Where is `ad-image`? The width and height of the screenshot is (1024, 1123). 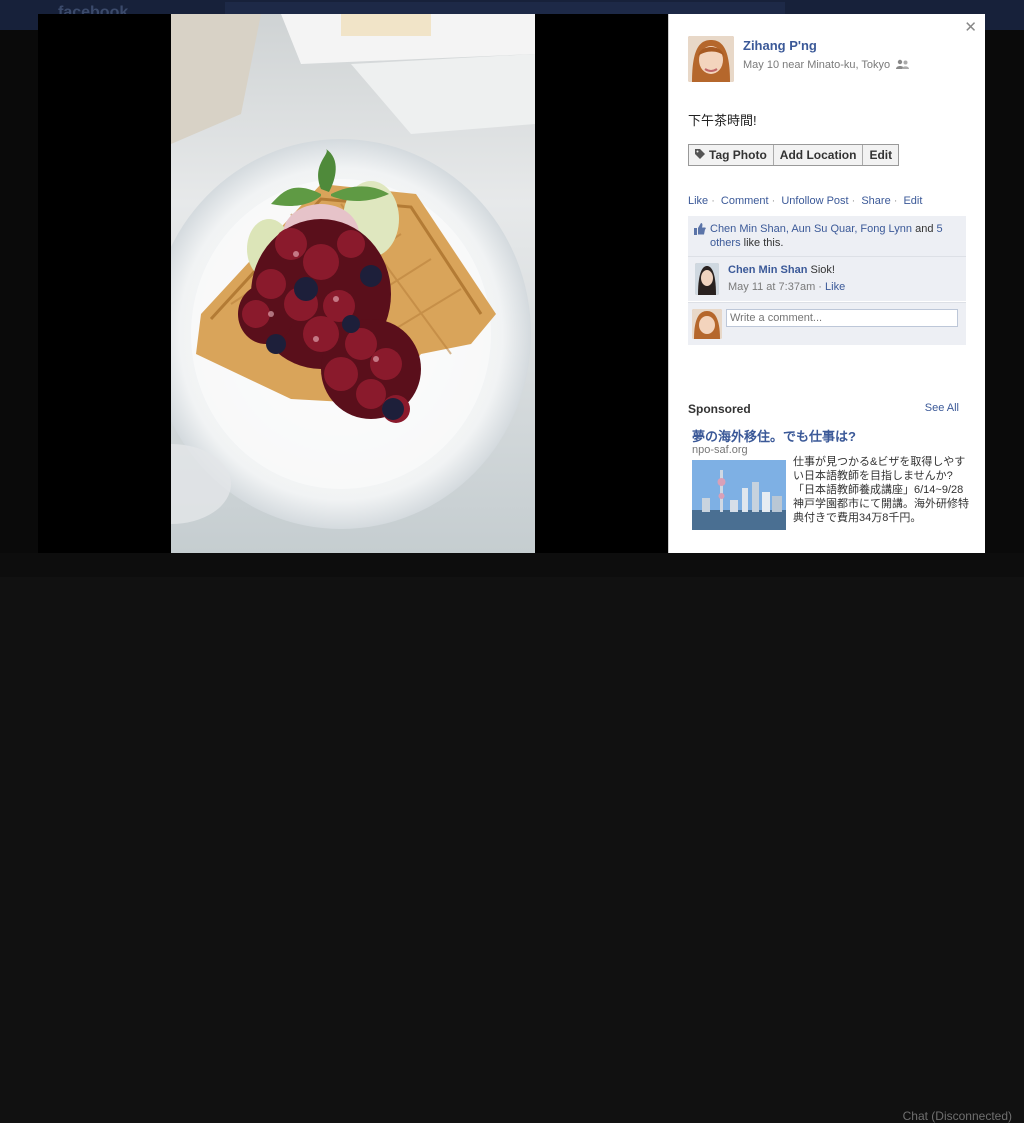 ad-image is located at coordinates (739, 495).